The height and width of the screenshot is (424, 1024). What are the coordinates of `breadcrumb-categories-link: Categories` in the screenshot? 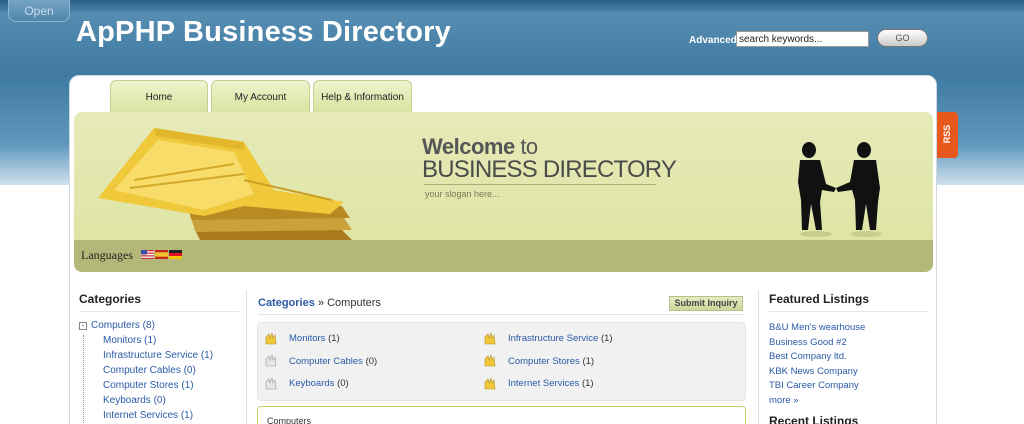 It's located at (286, 303).